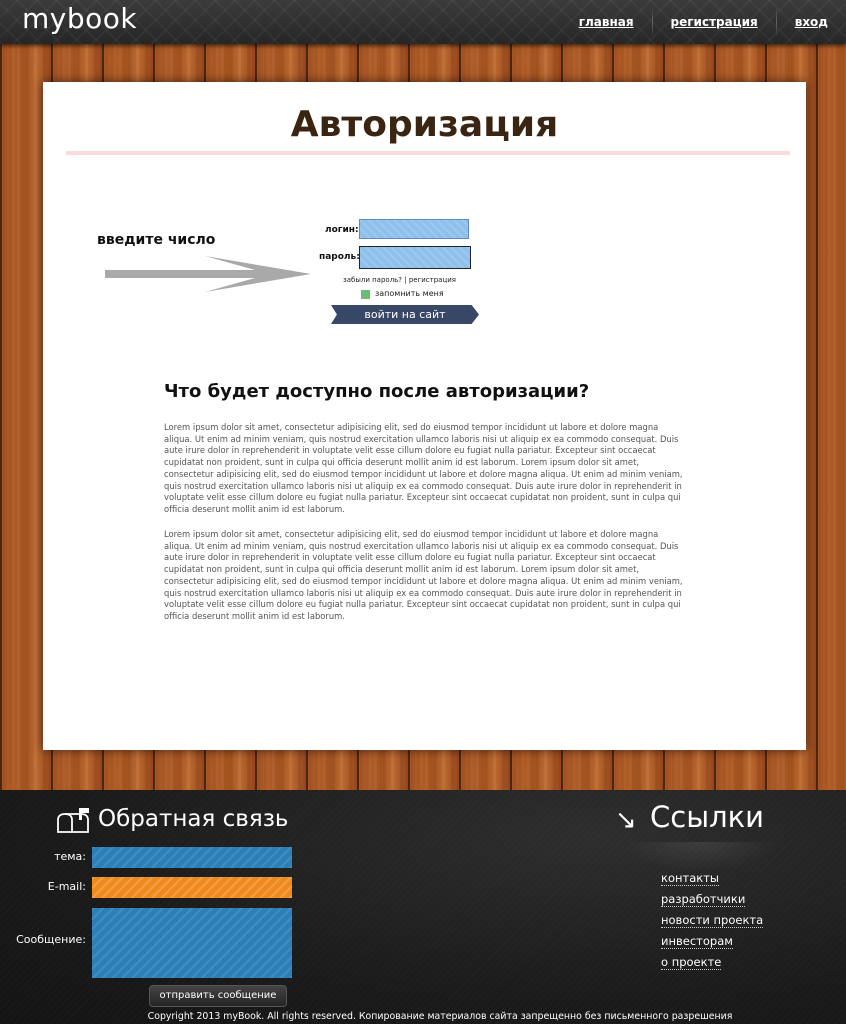  What do you see at coordinates (432, 280) in the screenshot?
I see `register-link: регистрация` at bounding box center [432, 280].